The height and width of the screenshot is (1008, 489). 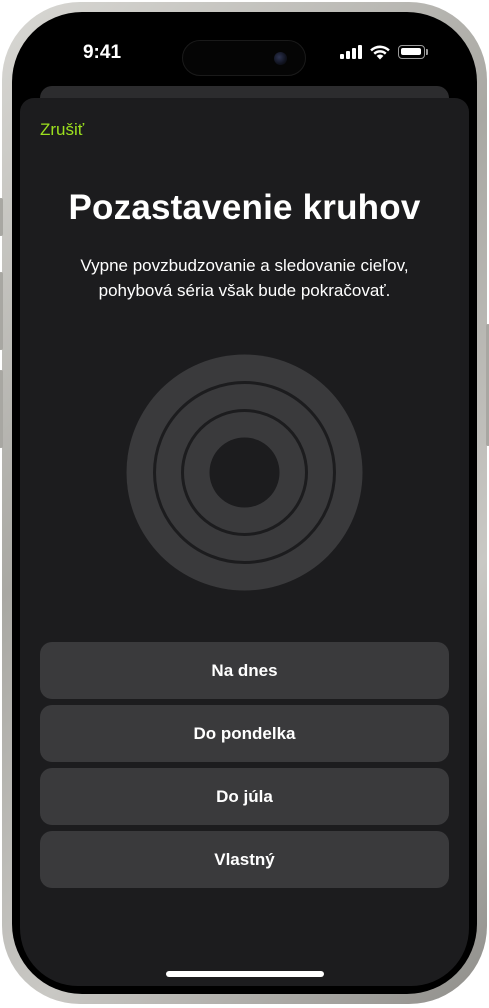 I want to click on status-icons, so click(x=386, y=52).